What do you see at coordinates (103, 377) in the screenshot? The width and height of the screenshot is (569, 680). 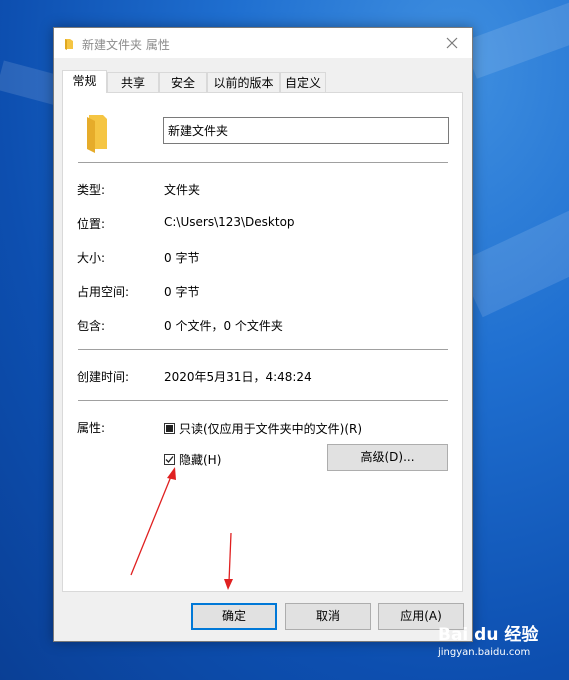 I see `created-label: 创建时间:` at bounding box center [103, 377].